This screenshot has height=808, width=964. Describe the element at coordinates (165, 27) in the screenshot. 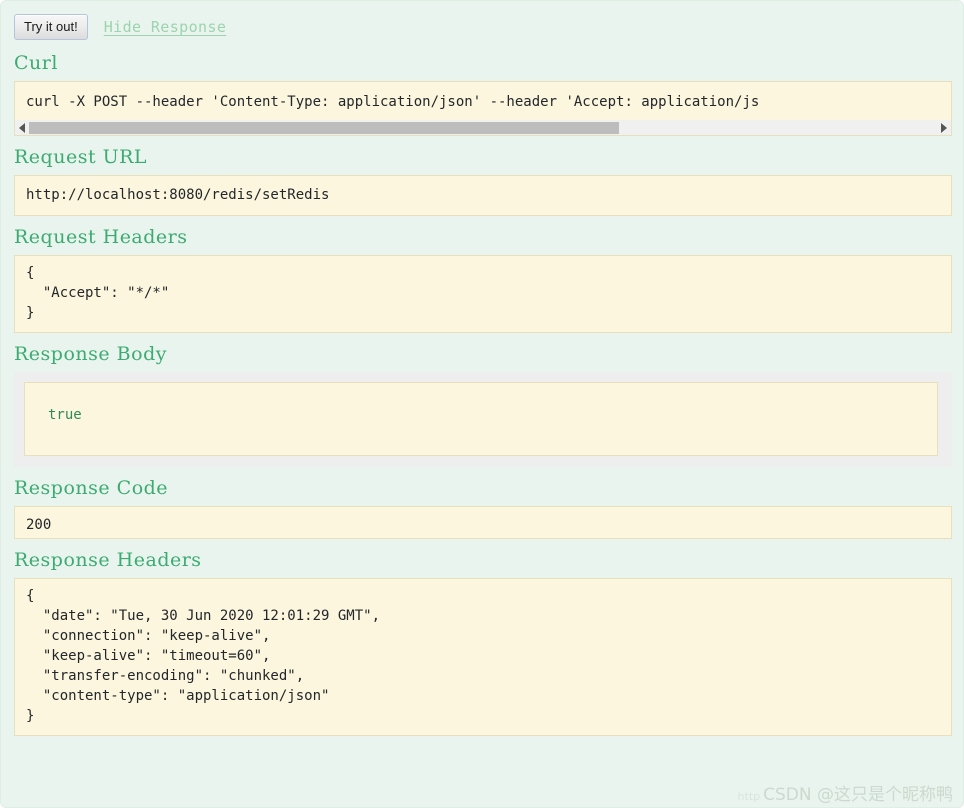

I see `hide-response-link: Hide Response` at that location.